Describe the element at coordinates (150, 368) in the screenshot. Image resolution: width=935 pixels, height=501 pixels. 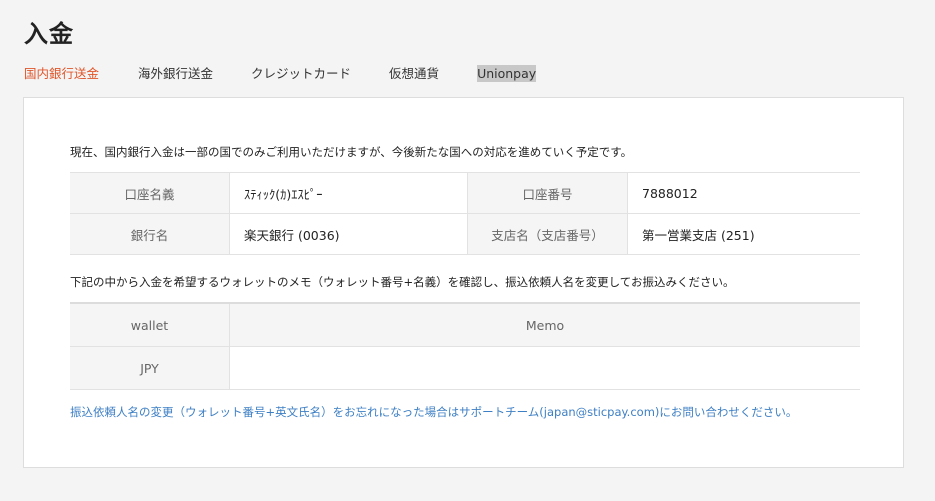
I see `wallet-cell: JPY` at that location.